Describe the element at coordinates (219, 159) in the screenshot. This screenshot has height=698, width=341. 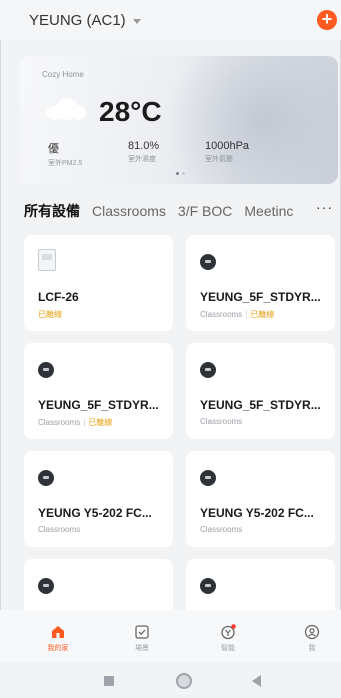
I see `stat-label: 室外氣壓` at that location.